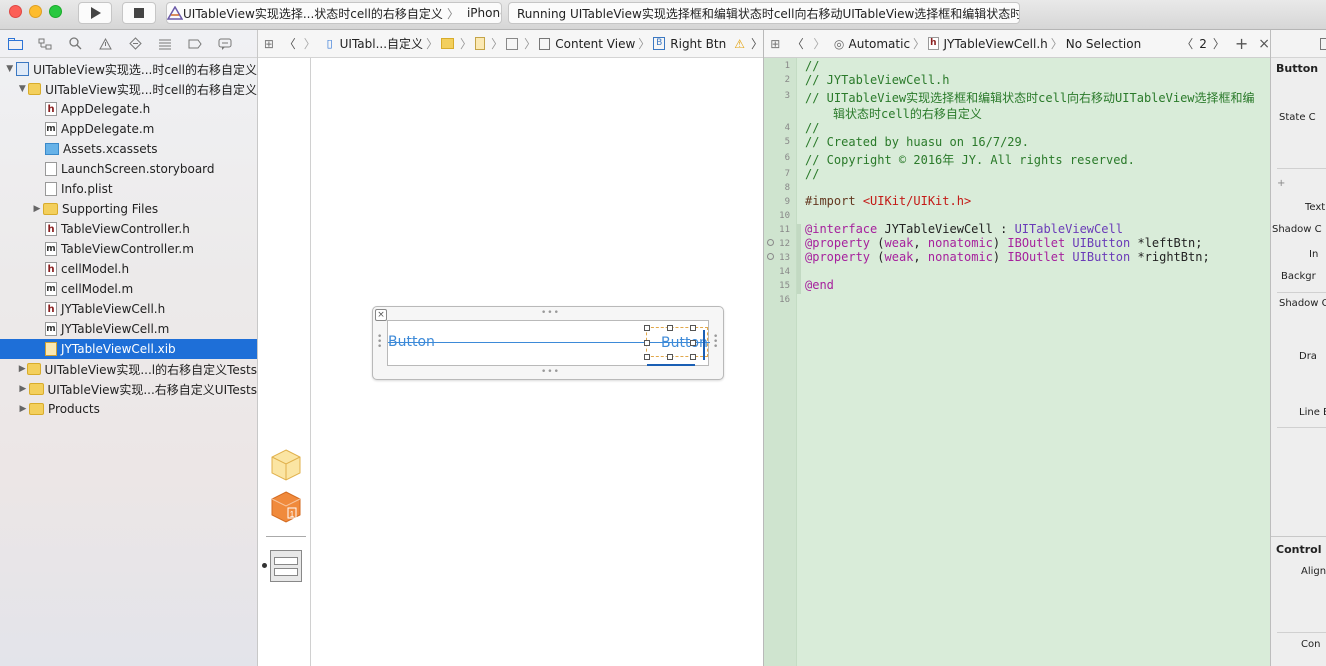 This screenshot has width=1326, height=666. Describe the element at coordinates (411, 342) in the screenshot. I see `left-button: Button` at that location.